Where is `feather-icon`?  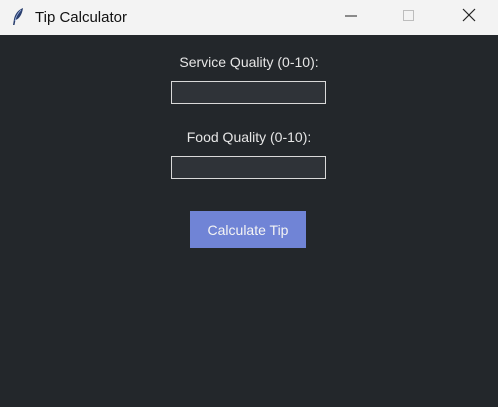
feather-icon is located at coordinates (18, 17).